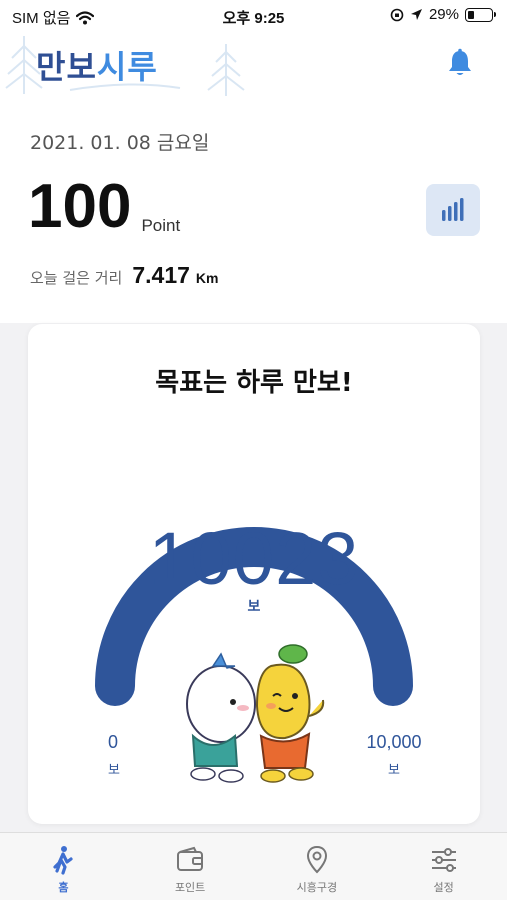 This screenshot has width=507, height=900. Describe the element at coordinates (207, 278) in the screenshot. I see `distance-unit: Km` at that location.